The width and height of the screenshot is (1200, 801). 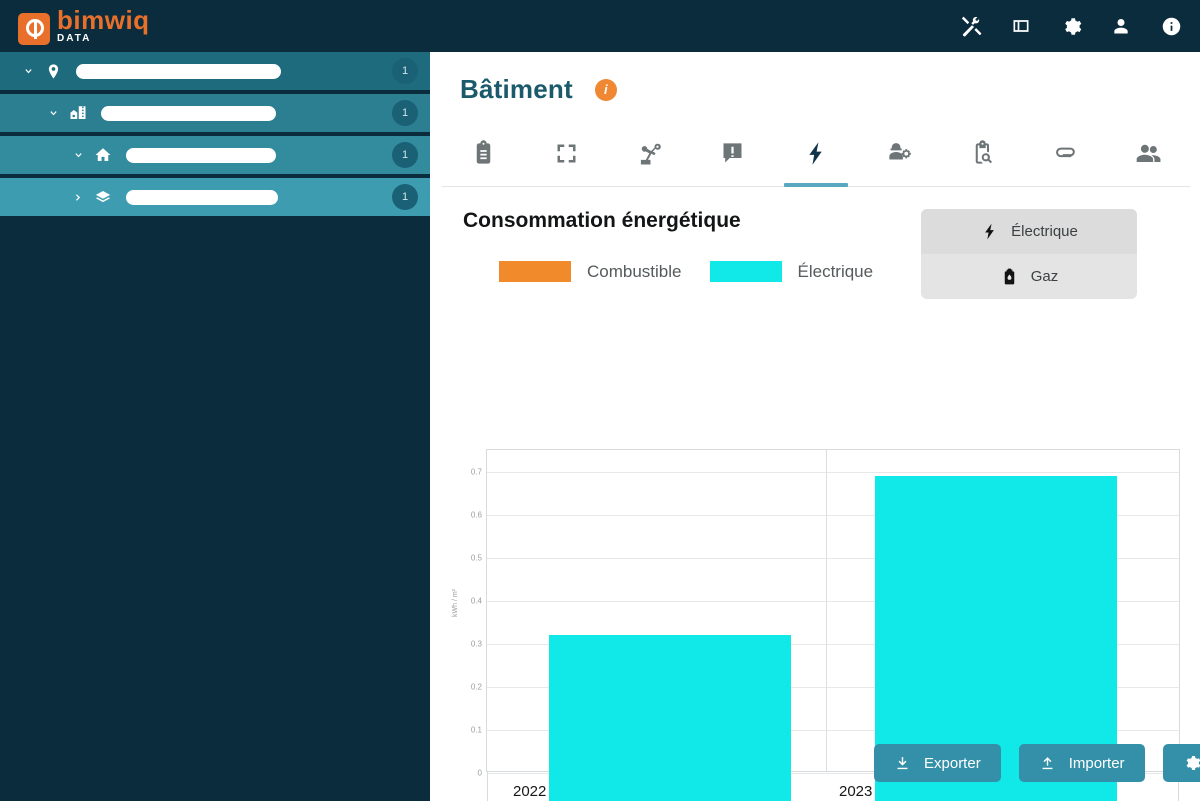 I want to click on sidebar-item-site: 1, so click(x=215, y=73).